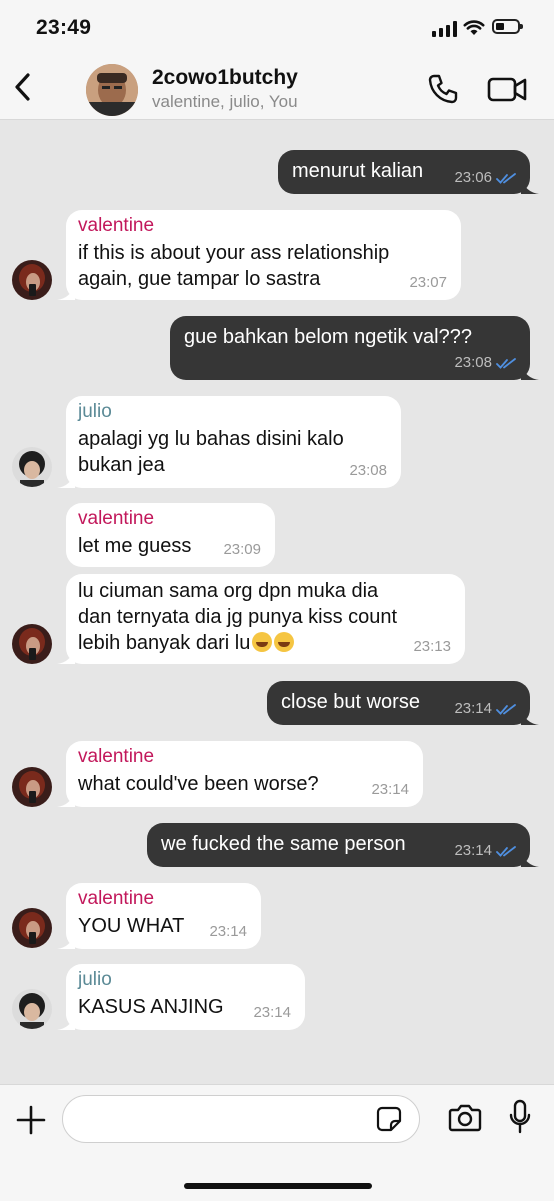  I want to click on message-outgoing: gue bahkan belom ngetik val??? 23:08, so click(354, 348).